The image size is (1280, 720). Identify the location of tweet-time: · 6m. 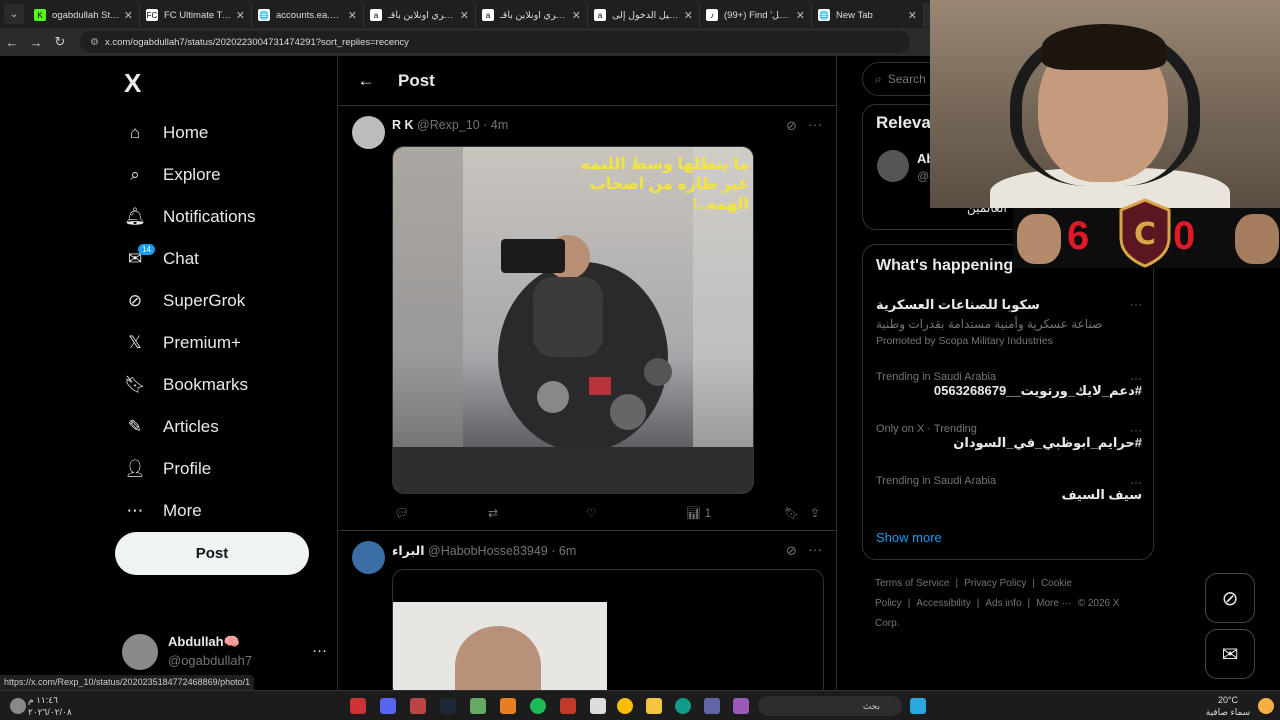
(563, 551).